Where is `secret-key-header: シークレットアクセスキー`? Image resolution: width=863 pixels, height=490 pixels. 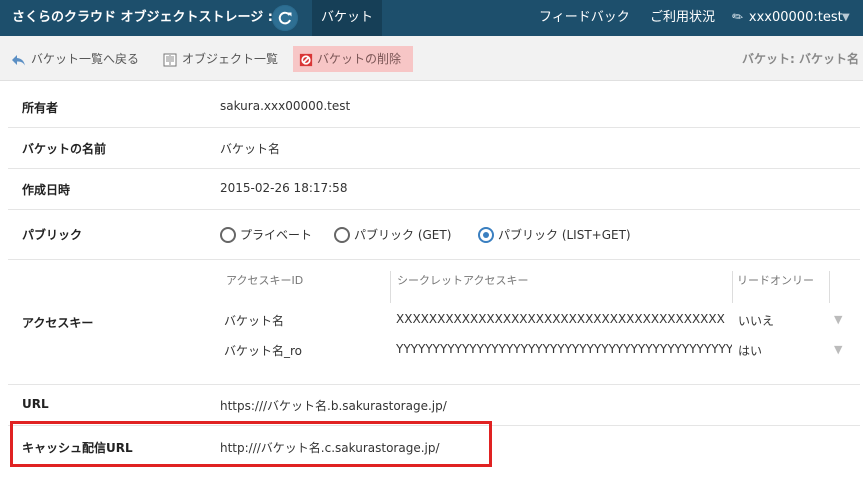
secret-key-header: シークレットアクセスキー is located at coordinates (463, 280).